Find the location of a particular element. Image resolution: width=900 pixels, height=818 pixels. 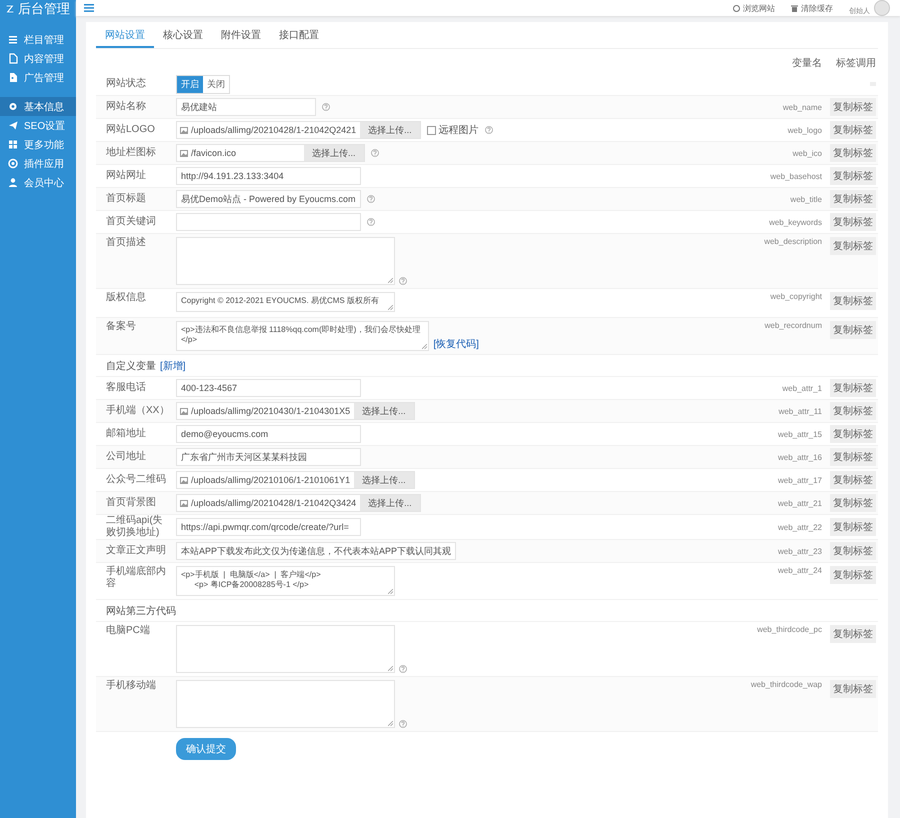

section-title: 自定义变量 is located at coordinates (131, 366).